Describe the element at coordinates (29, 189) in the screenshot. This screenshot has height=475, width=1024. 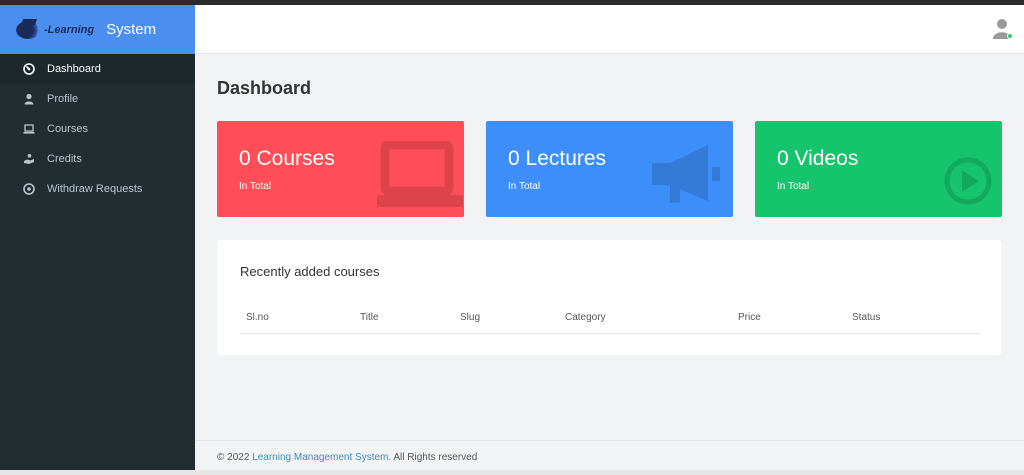
I see `withdraw-icon` at that location.